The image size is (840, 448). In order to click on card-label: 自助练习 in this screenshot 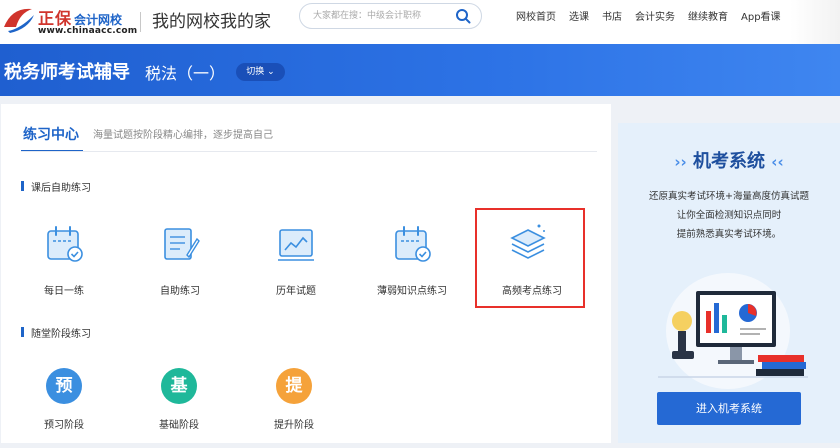, I will do `click(180, 291)`.